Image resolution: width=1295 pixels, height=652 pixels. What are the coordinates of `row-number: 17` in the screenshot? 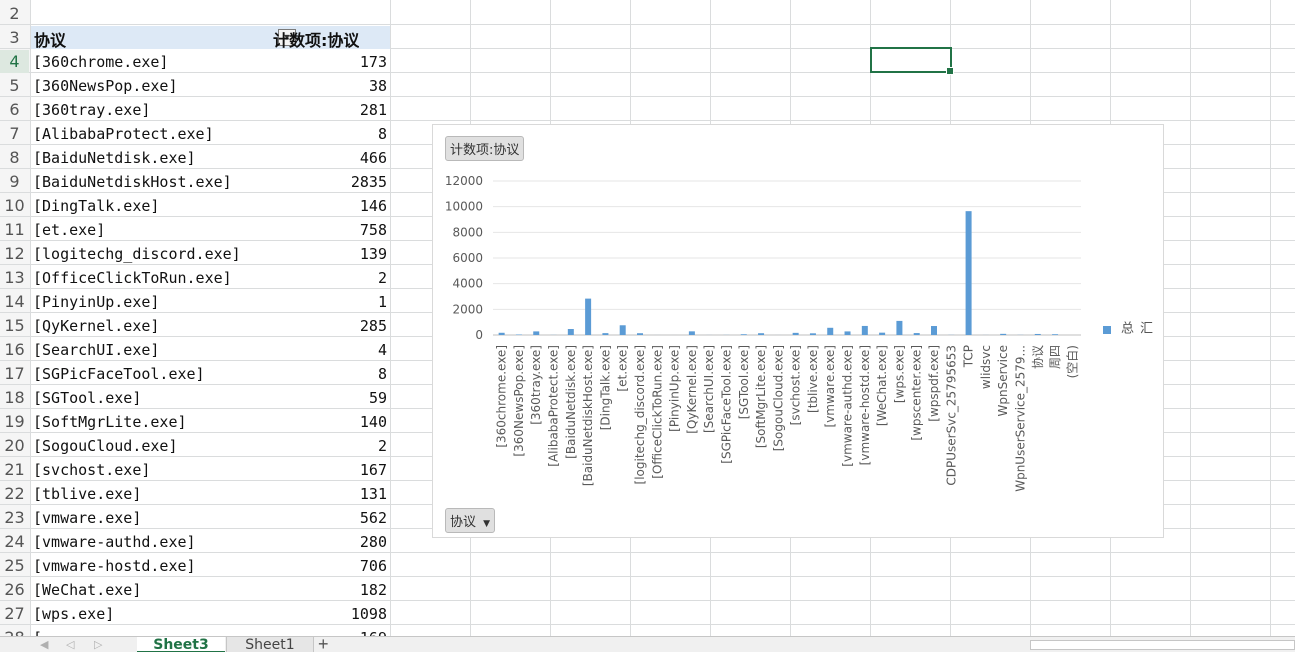 It's located at (14, 373).